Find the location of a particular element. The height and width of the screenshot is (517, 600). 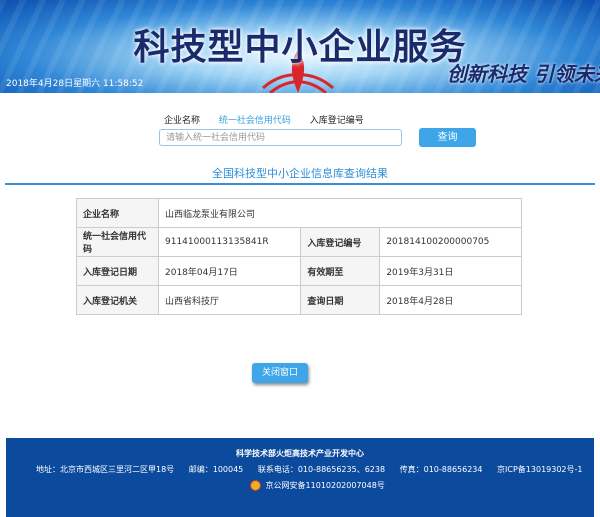

valid-until-value: 2019年3月31日 is located at coordinates (450, 271).